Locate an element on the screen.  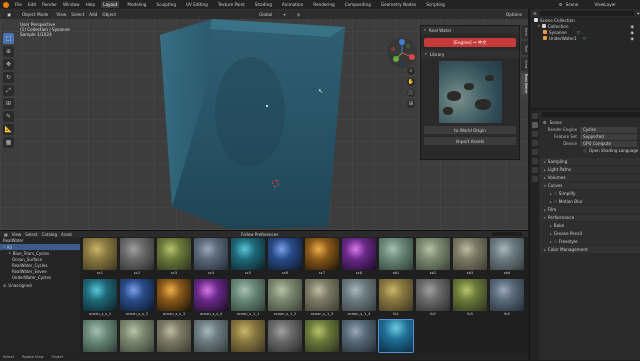
tab-real-water: Real Water is located at coordinates (524, 84).